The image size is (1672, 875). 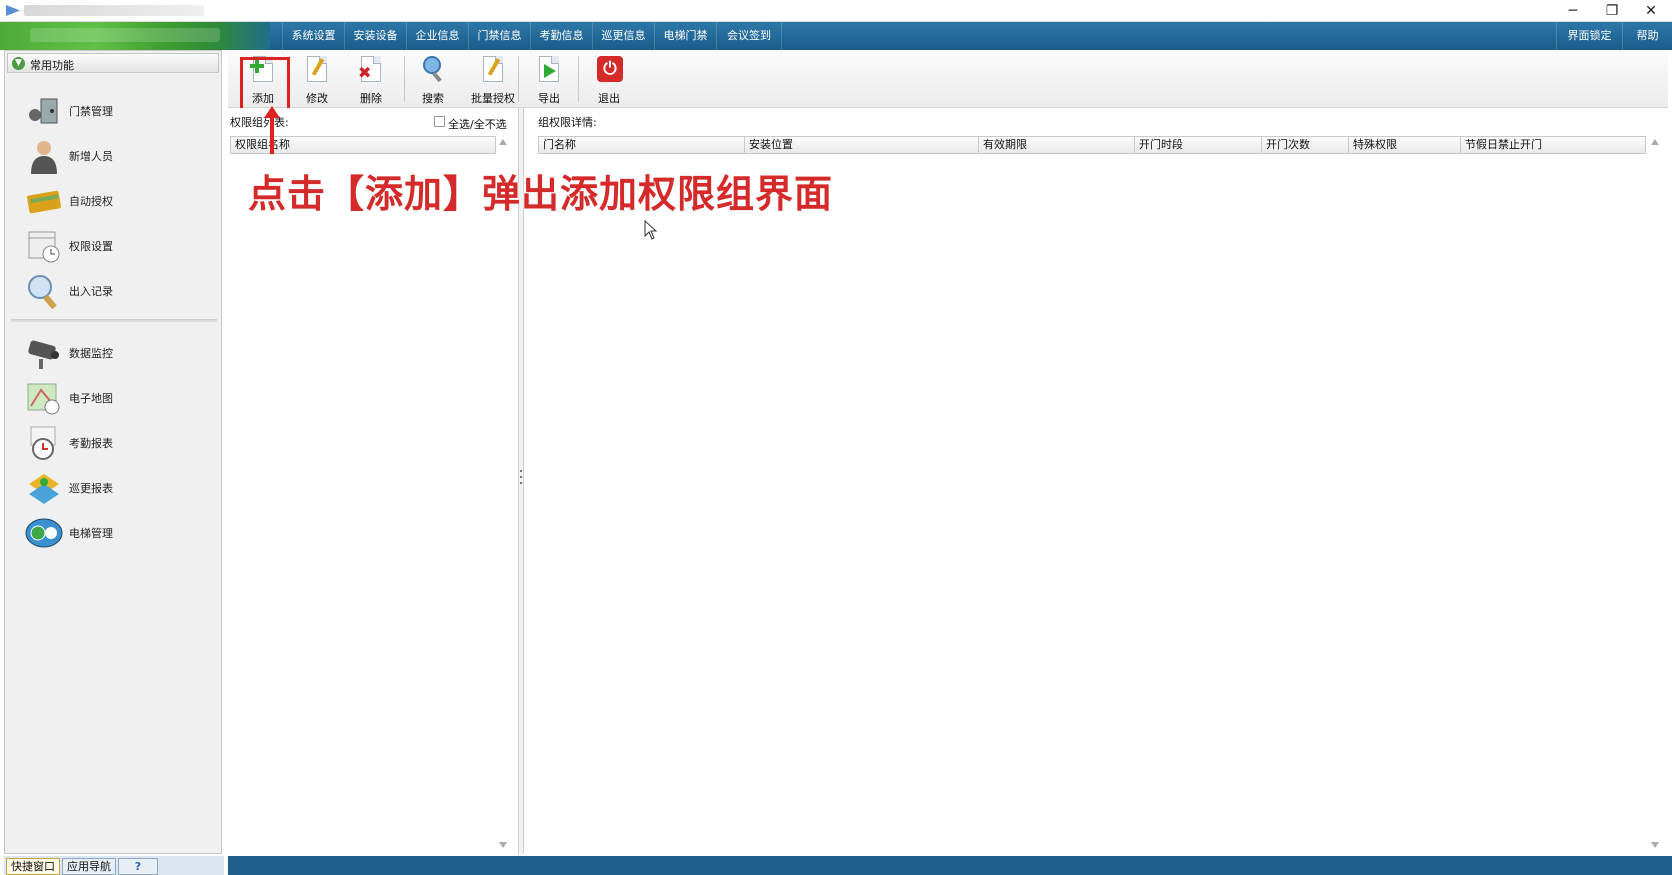 I want to click on group-detail-scrollbar, so click(x=1655, y=495).